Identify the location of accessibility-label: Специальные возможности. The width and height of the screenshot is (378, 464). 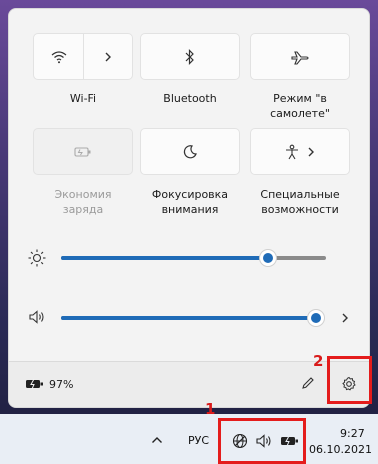
(300, 202).